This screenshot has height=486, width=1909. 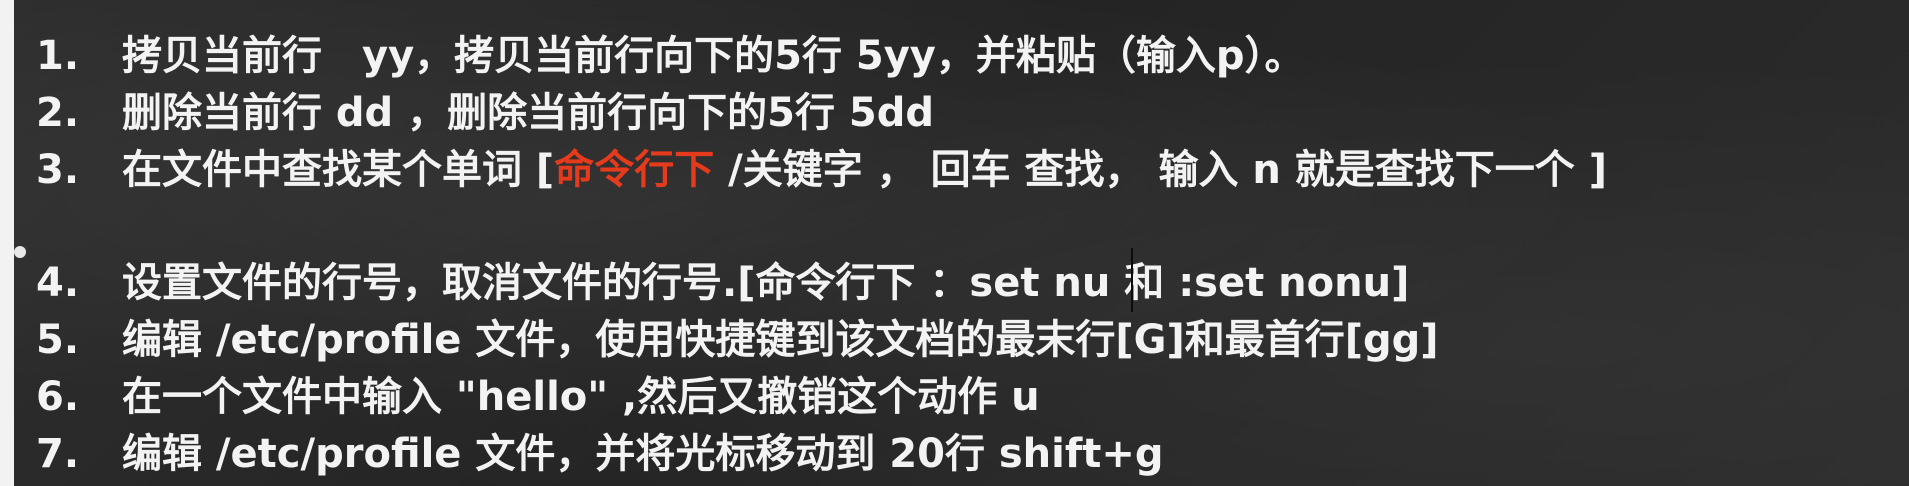 I want to click on item-number: 1., so click(x=58, y=56).